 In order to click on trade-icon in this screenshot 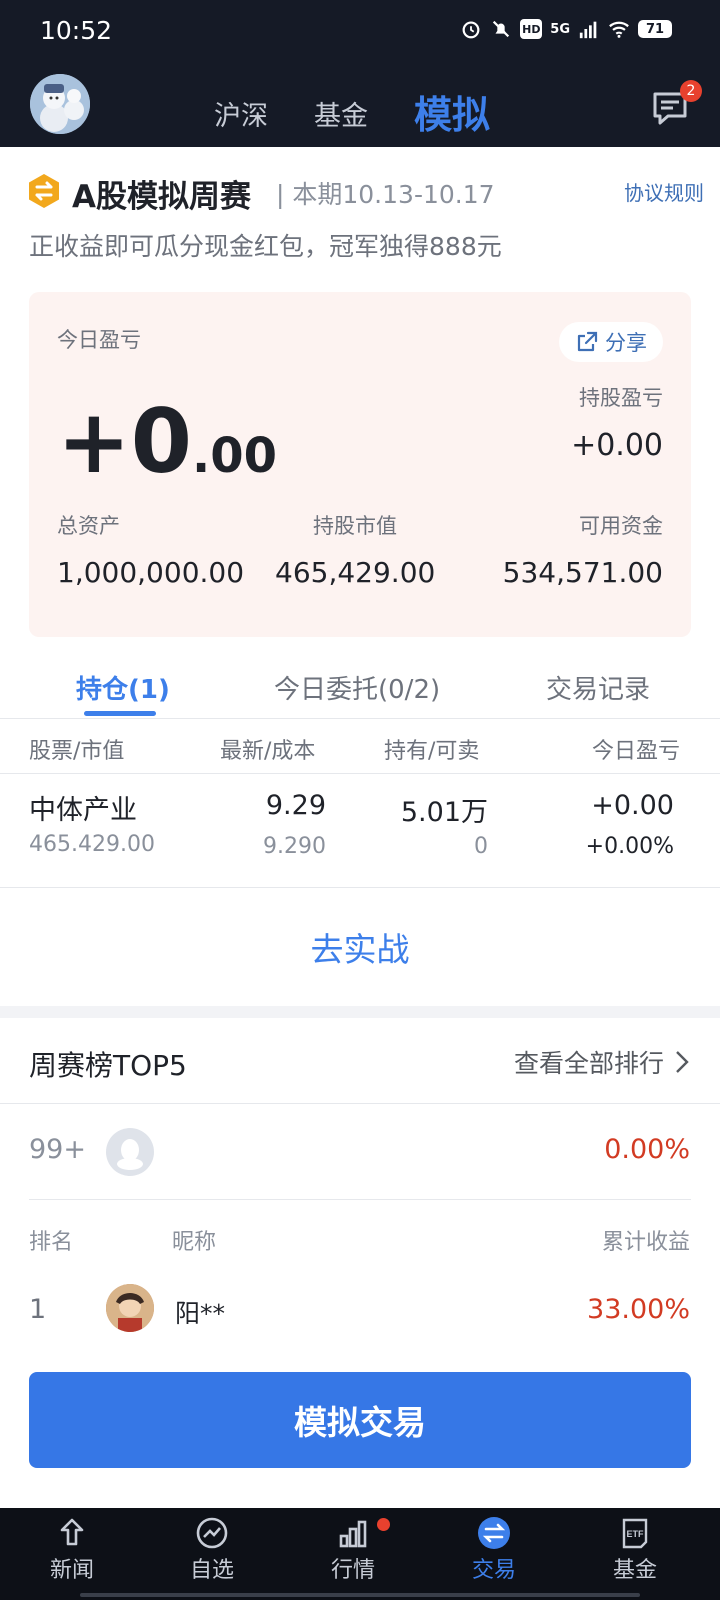, I will do `click(494, 1533)`.